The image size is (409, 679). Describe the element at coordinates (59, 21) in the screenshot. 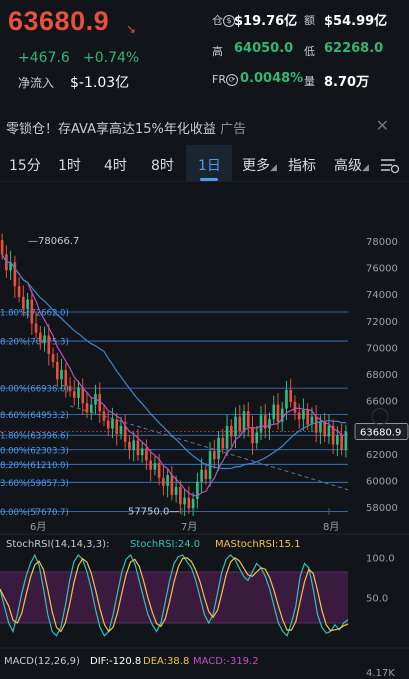

I see `last-price: 63680.9` at that location.